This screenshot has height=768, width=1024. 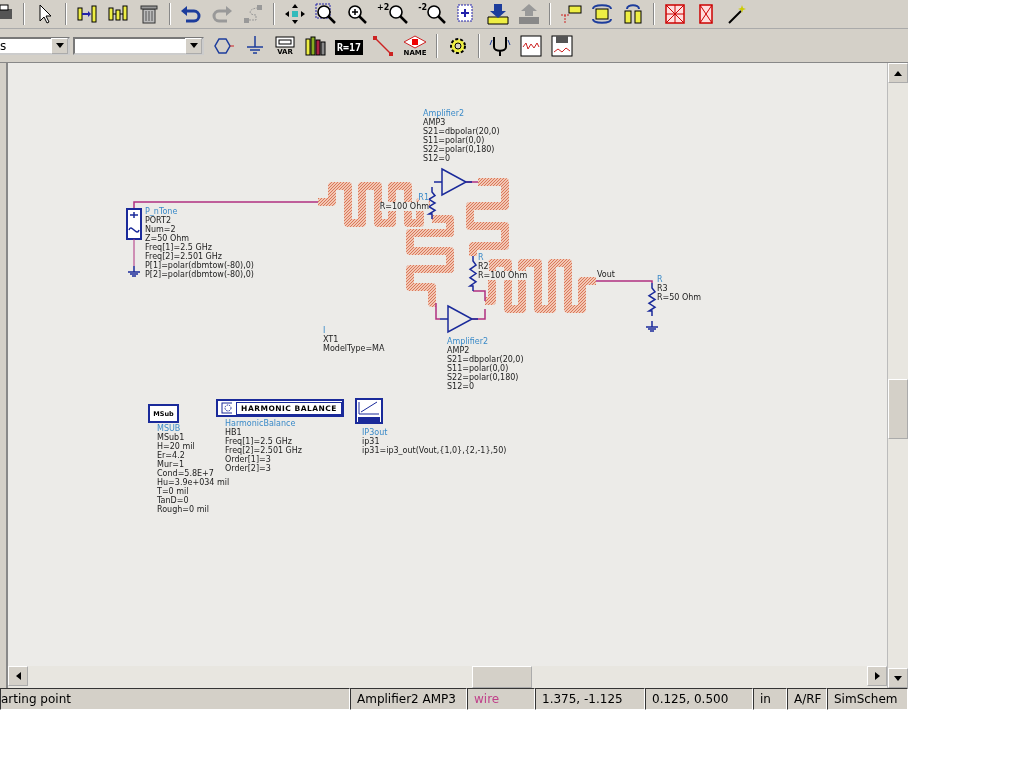 What do you see at coordinates (326, 14) in the screenshot?
I see `zoom-area-icon` at bounding box center [326, 14].